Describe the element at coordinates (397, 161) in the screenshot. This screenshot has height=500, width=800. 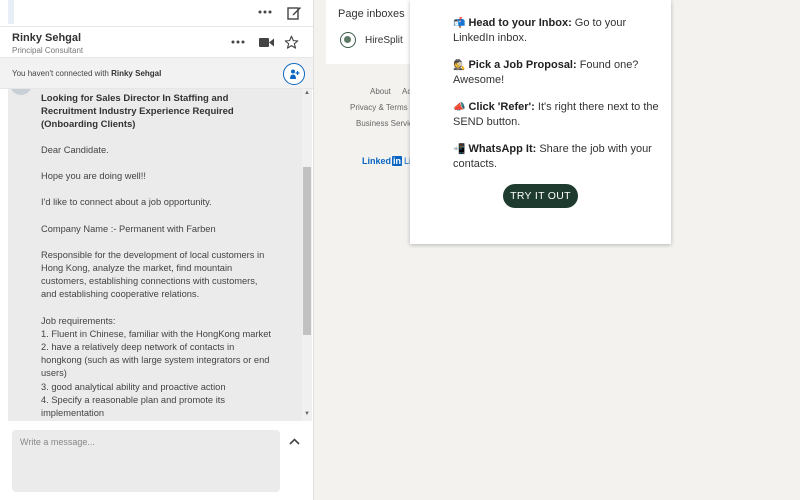
I see `brand-in: in` at that location.